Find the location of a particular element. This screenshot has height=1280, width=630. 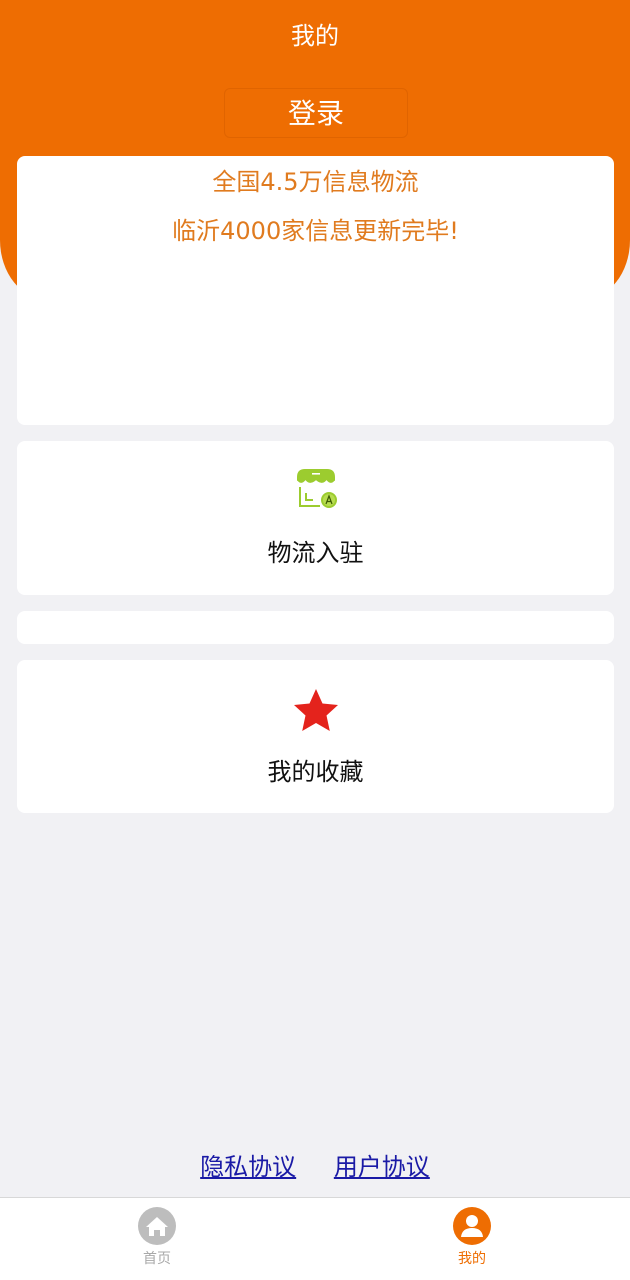

storefront-icon is located at coordinates (316, 488).